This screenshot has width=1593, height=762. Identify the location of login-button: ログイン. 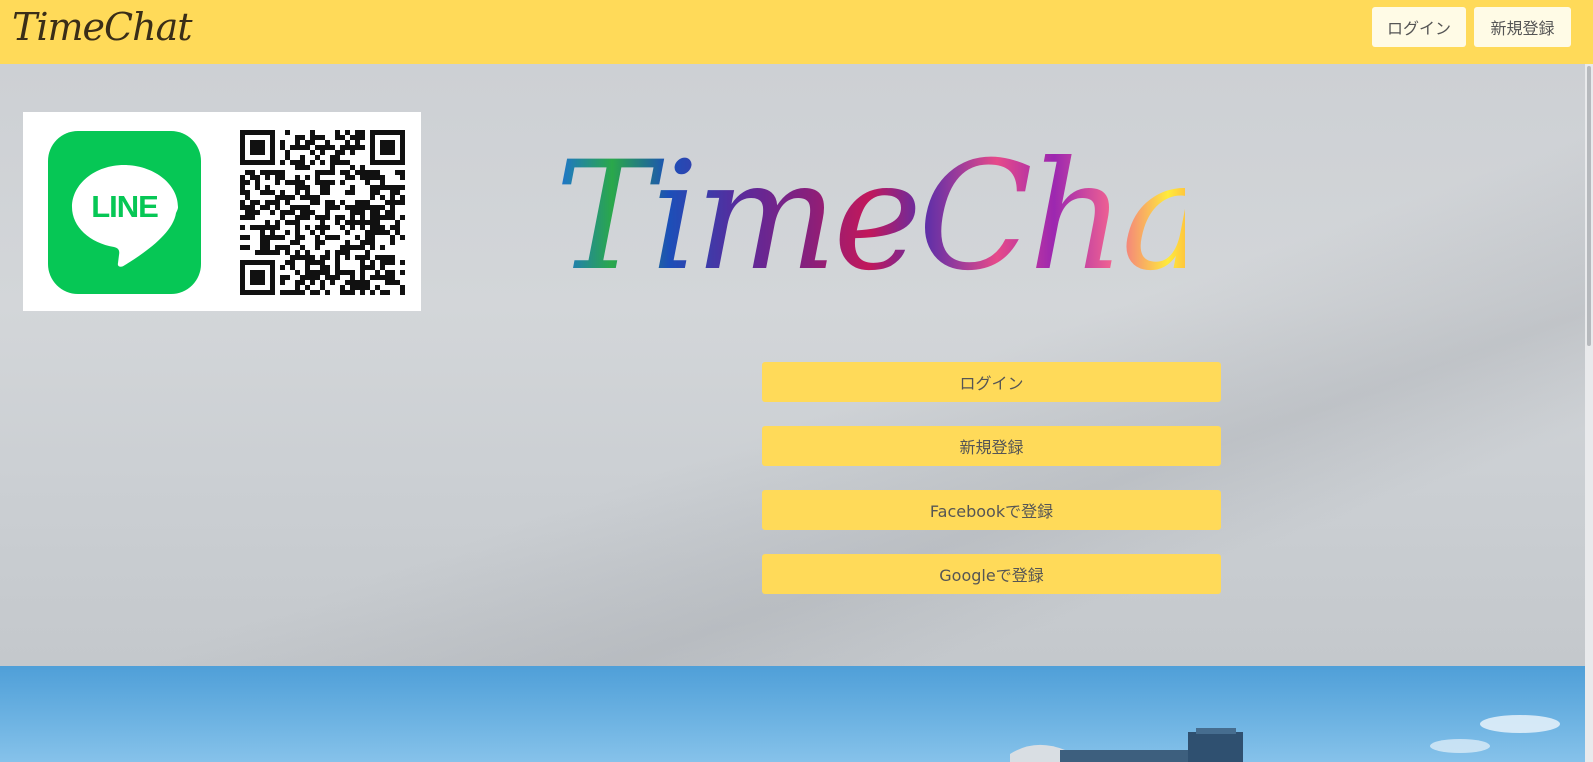
(991, 382).